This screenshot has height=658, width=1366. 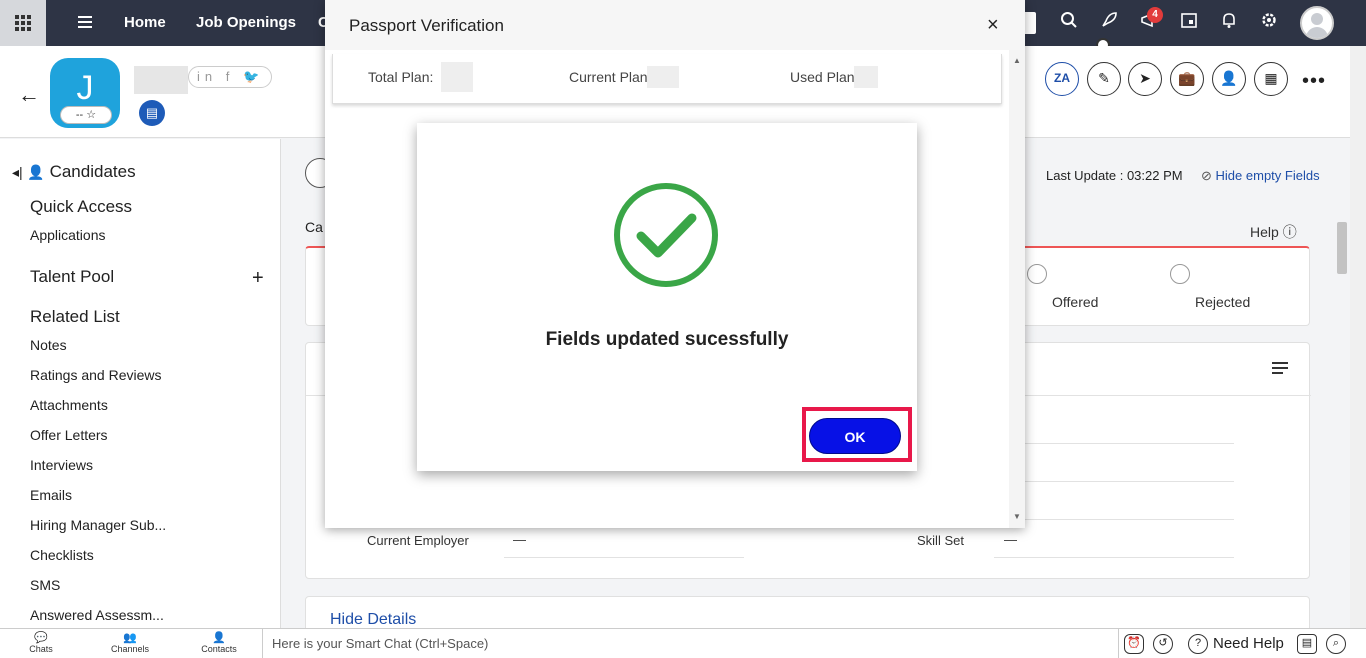 I want to click on nav-home: Home, so click(x=145, y=22).